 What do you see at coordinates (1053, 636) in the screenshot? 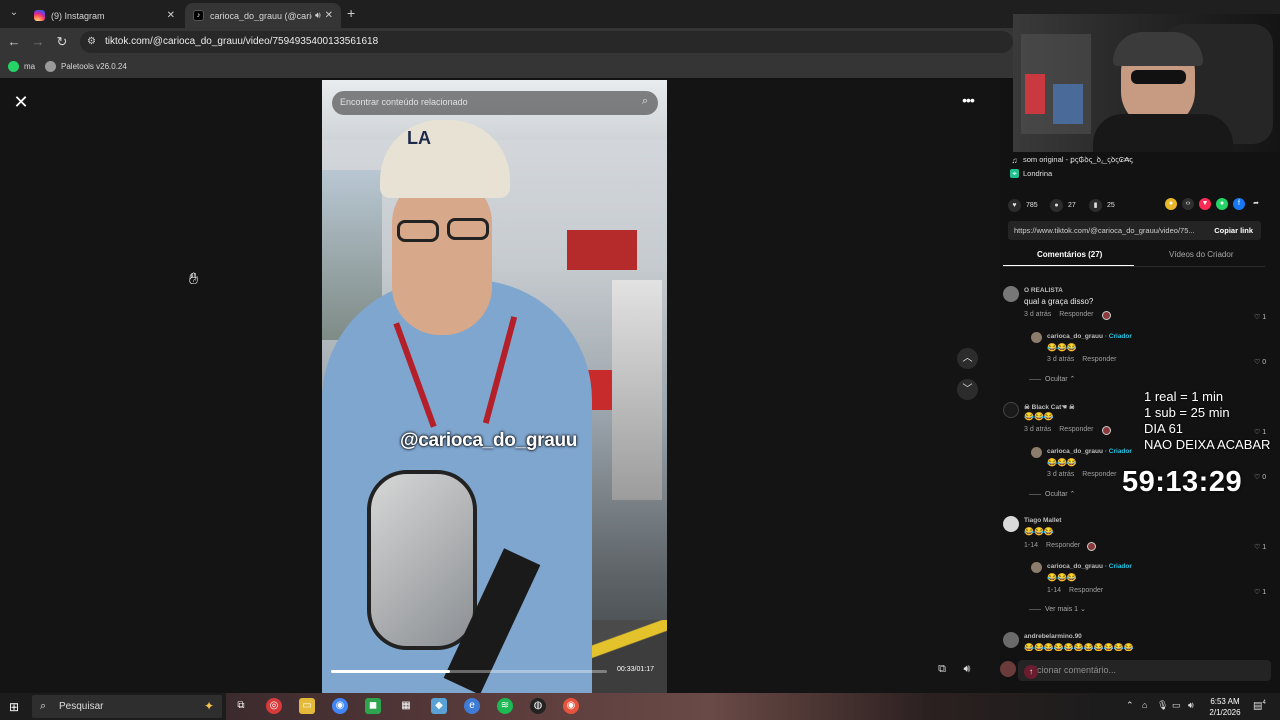
I see `comment-username: andrebelarmino.90` at bounding box center [1053, 636].